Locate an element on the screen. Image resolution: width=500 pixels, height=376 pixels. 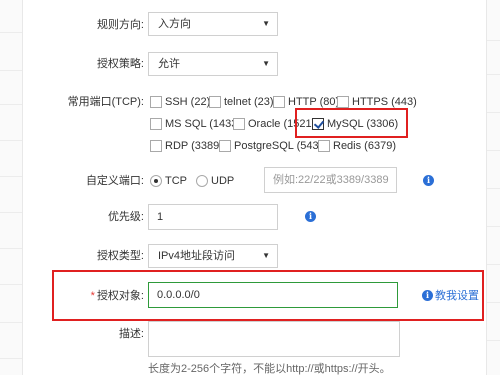
policy-label: 授权策略: is located at coordinates (120, 64).